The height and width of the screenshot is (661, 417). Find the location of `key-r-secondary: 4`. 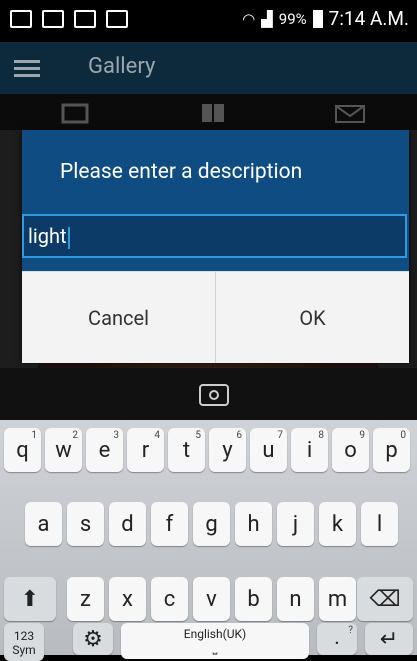

key-r-secondary: 4 is located at coordinates (157, 435).